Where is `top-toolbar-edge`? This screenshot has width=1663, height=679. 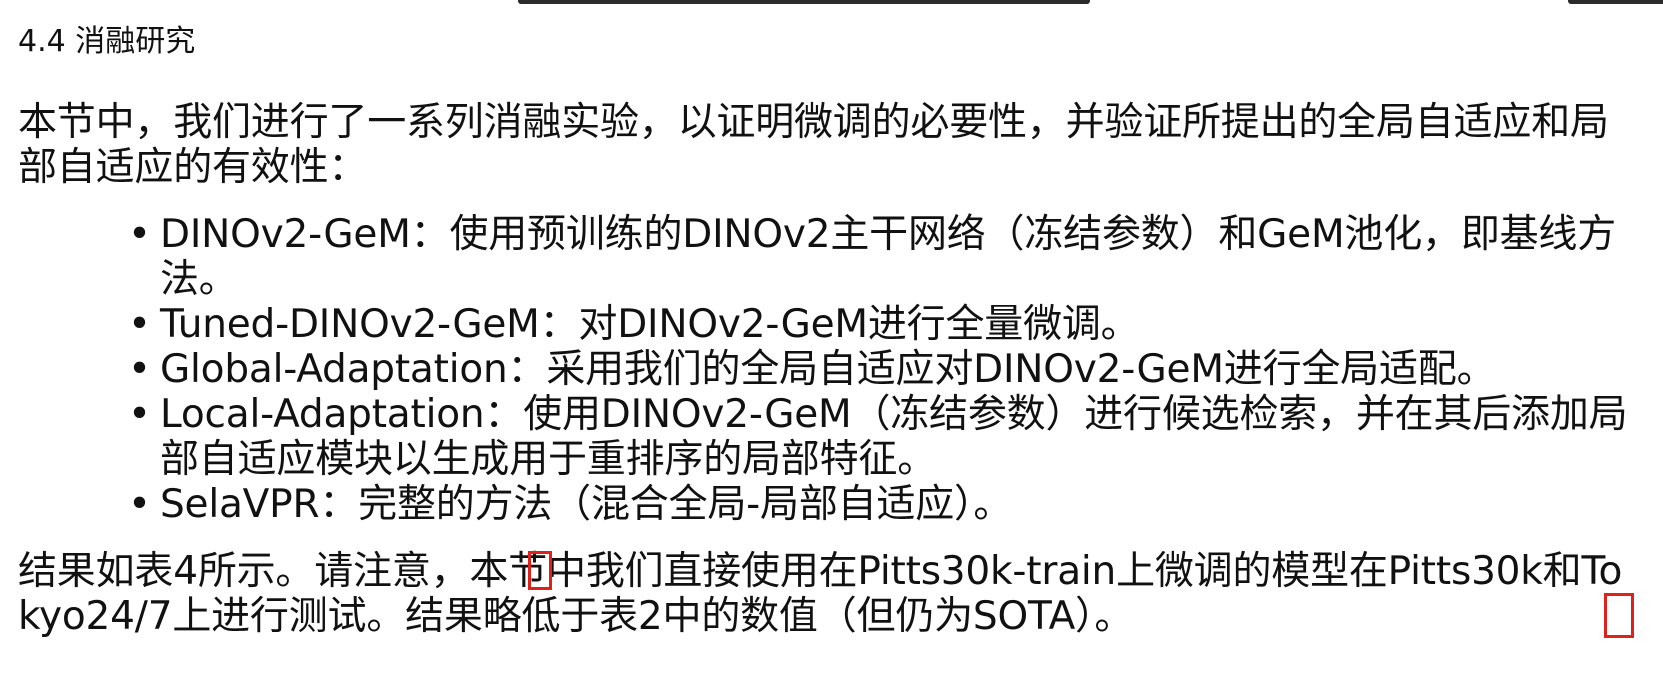 top-toolbar-edge is located at coordinates (804, 2).